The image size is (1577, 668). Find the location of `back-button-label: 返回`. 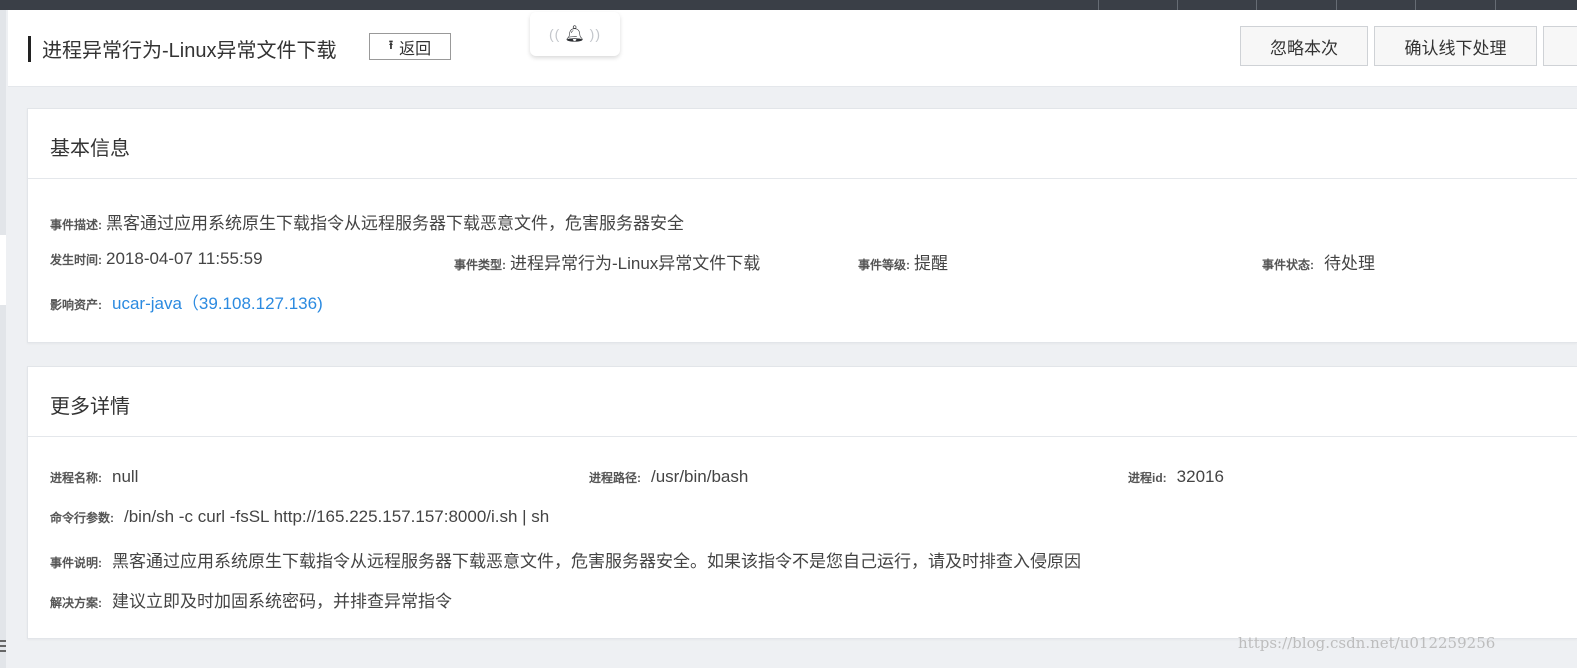

back-button-label: 返回 is located at coordinates (415, 49).